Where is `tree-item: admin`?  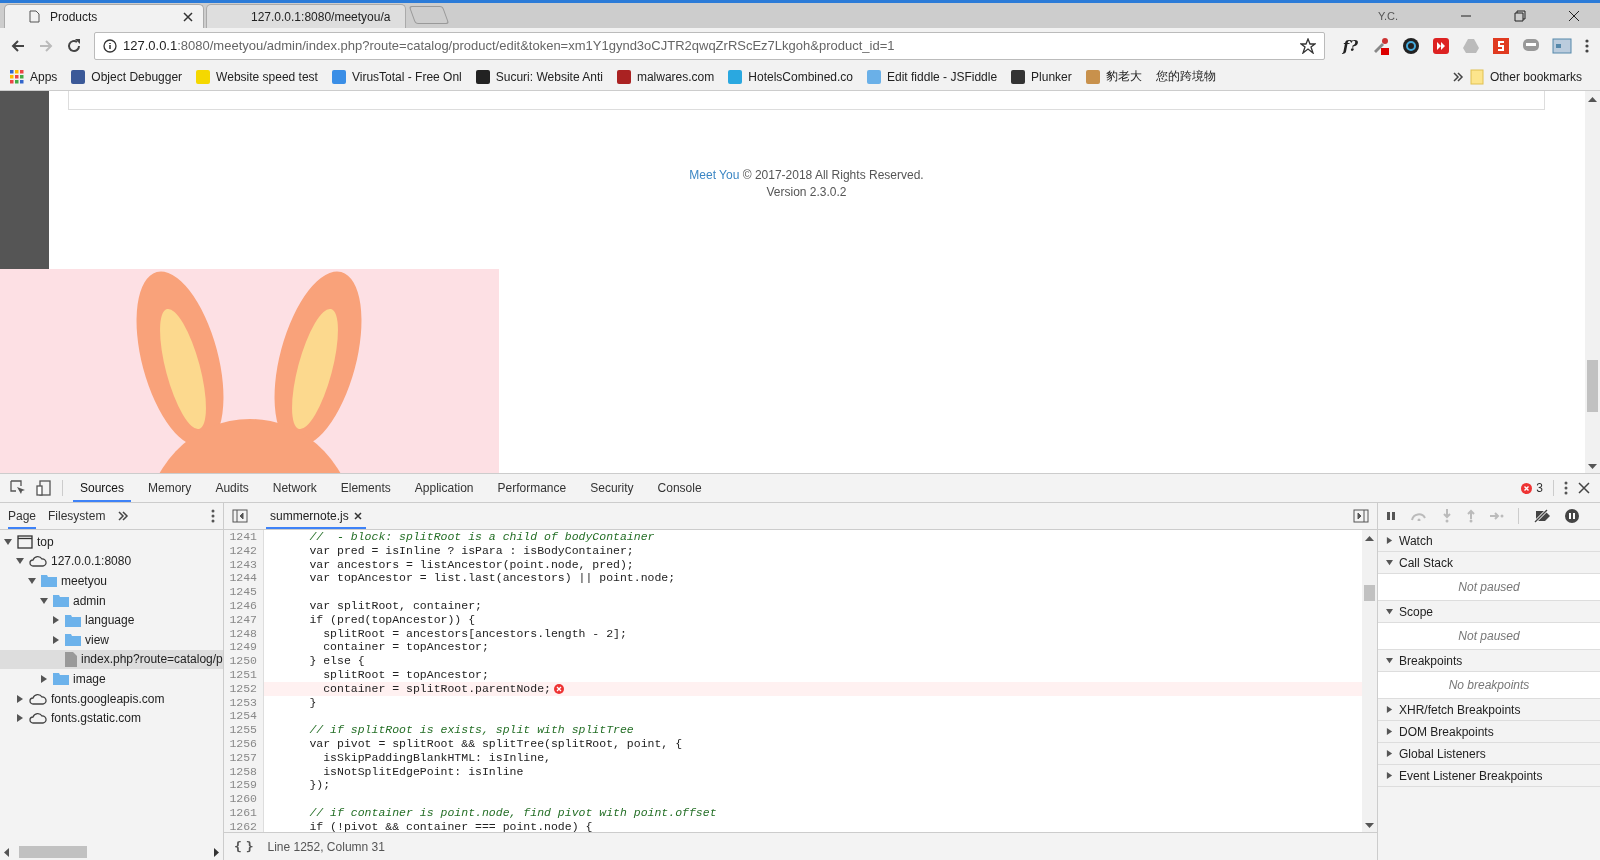
tree-item: admin is located at coordinates (111, 600).